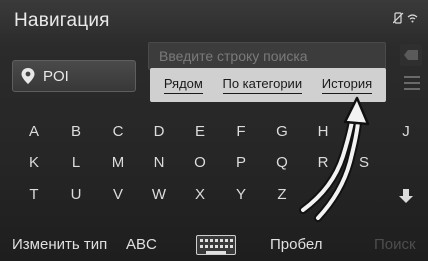  What do you see at coordinates (34, 162) in the screenshot?
I see `key-k: K` at bounding box center [34, 162].